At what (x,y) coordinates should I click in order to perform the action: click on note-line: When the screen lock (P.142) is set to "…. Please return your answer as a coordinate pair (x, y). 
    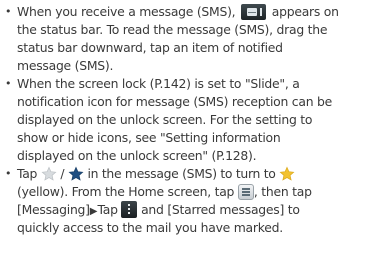
    Looking at the image, I should click on (158, 83).